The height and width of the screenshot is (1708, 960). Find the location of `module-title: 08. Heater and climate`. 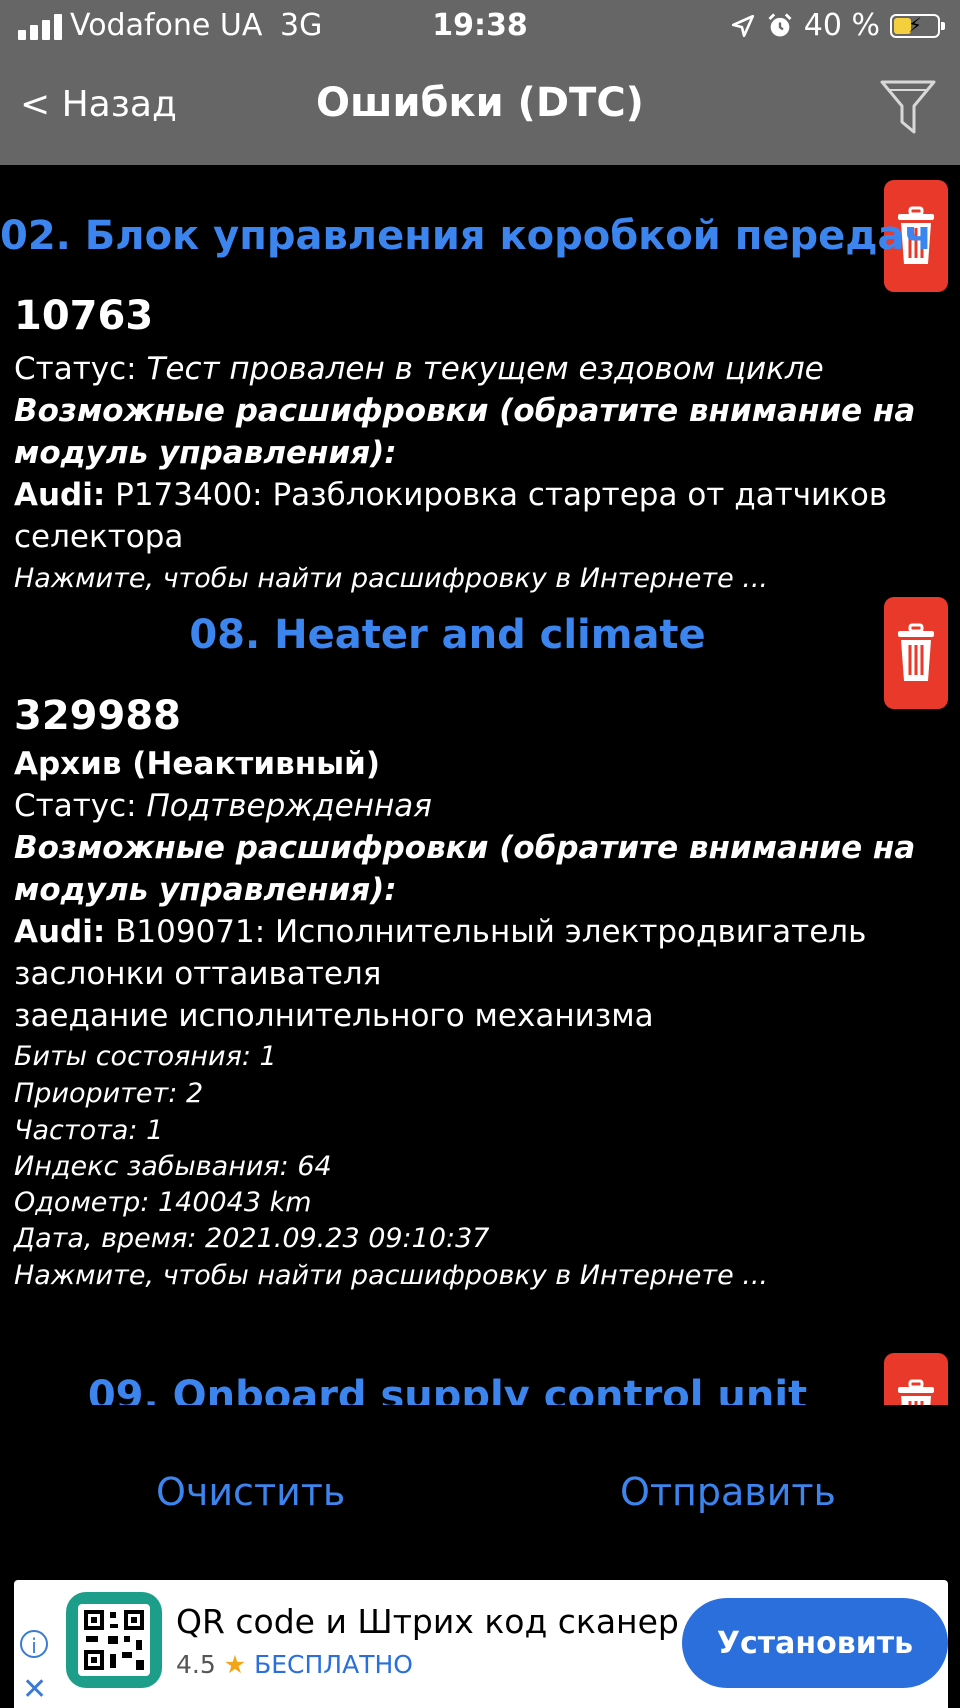

module-title: 08. Heater and climate is located at coordinates (447, 635).